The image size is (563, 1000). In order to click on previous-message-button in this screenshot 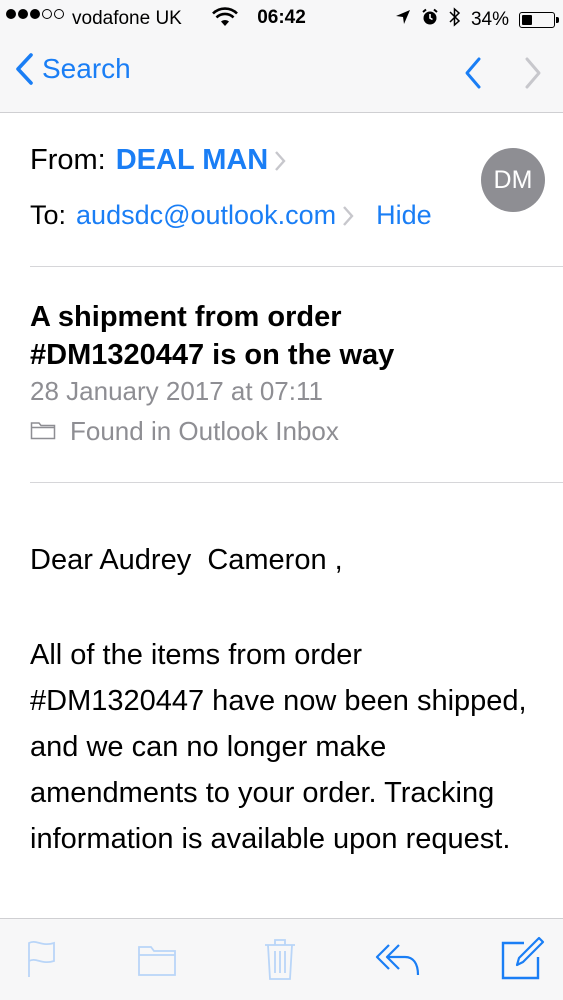, I will do `click(473, 75)`.